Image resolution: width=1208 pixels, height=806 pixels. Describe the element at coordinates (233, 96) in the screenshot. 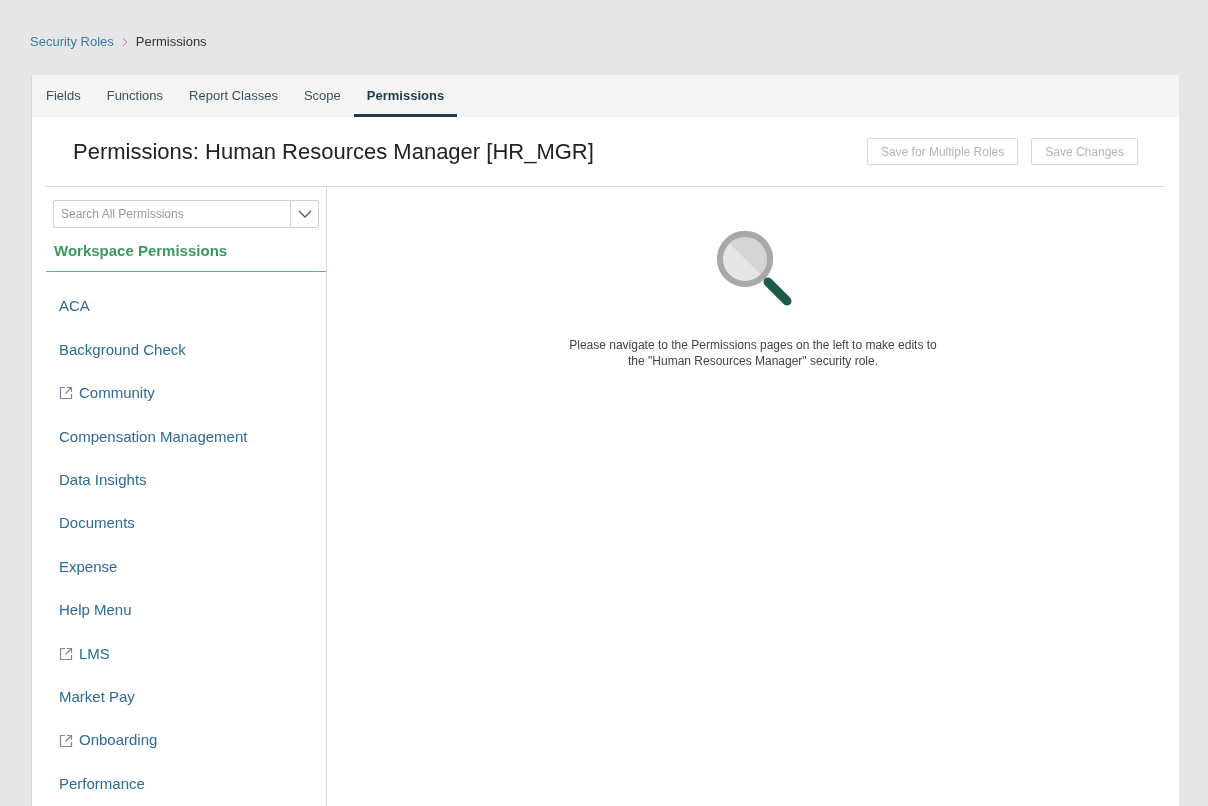

I see `tab: Report Classes` at that location.